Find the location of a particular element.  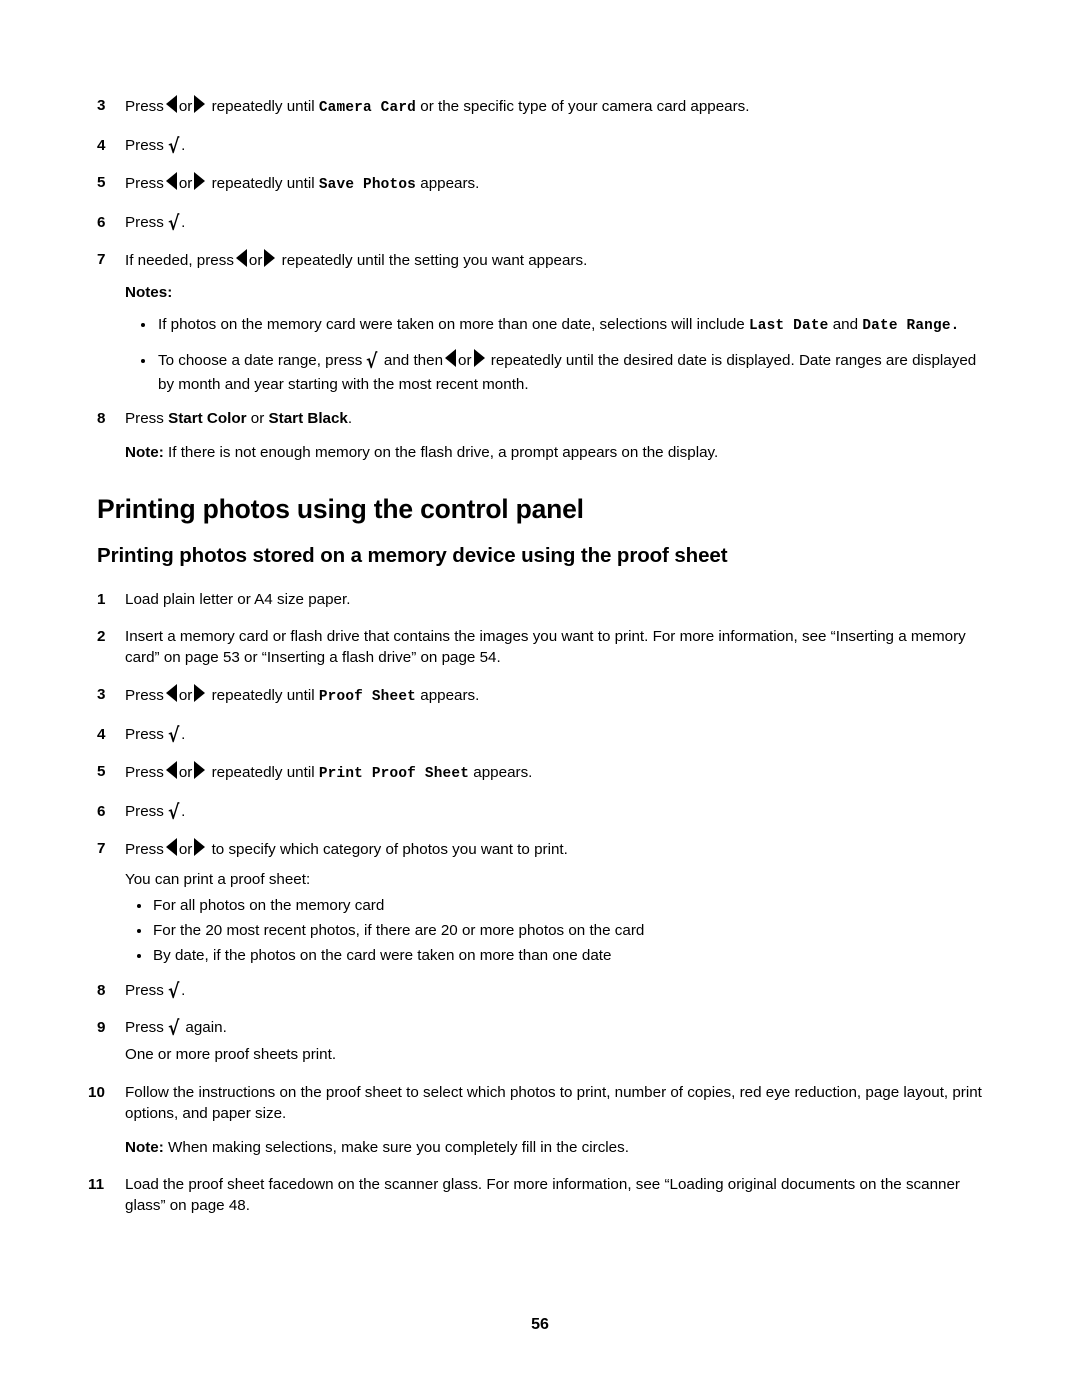

display-code: Last Date is located at coordinates (788, 326).